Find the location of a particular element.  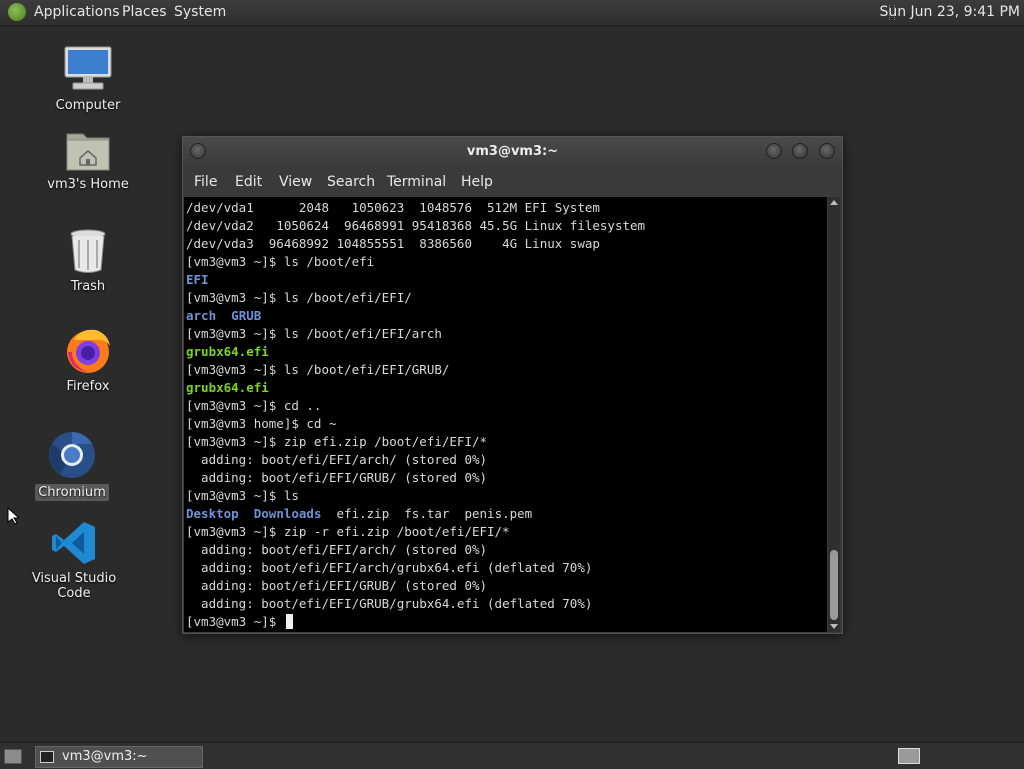

vscode-icon is located at coordinates (74, 543).